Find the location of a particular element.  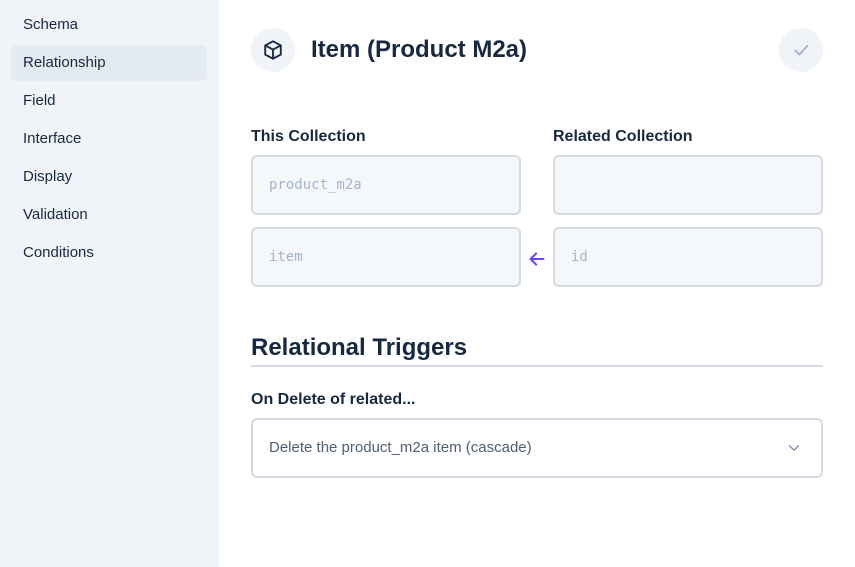

sidebar-item-label: Conditions is located at coordinates (58, 252).